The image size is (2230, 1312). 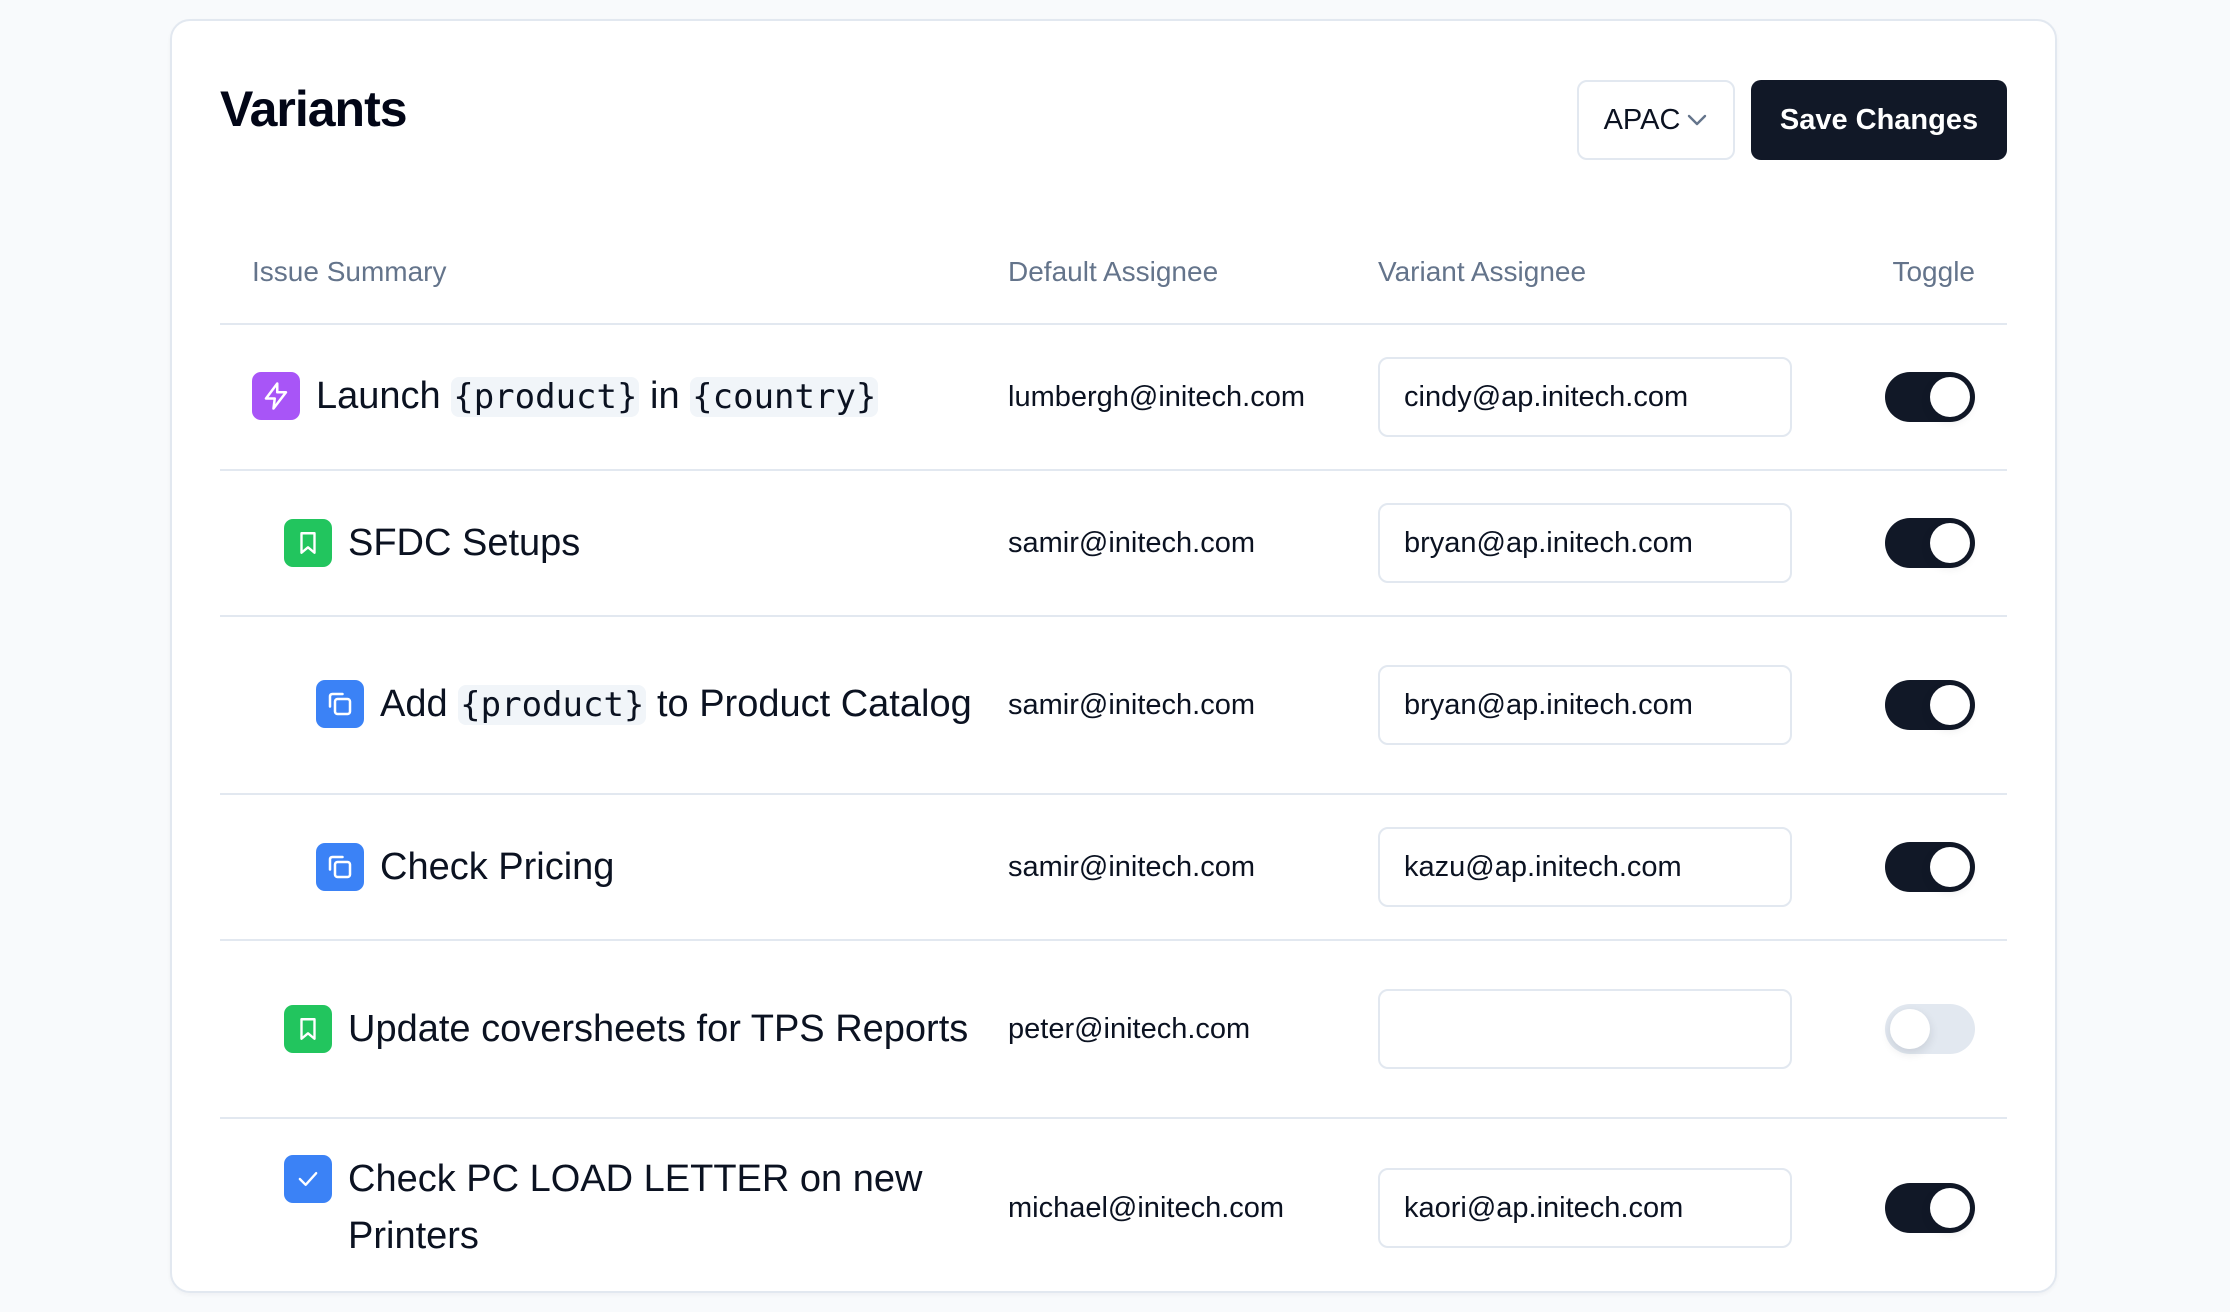 I want to click on issue-summary-text: Add {product} to Product Catalog, so click(x=694, y=705).